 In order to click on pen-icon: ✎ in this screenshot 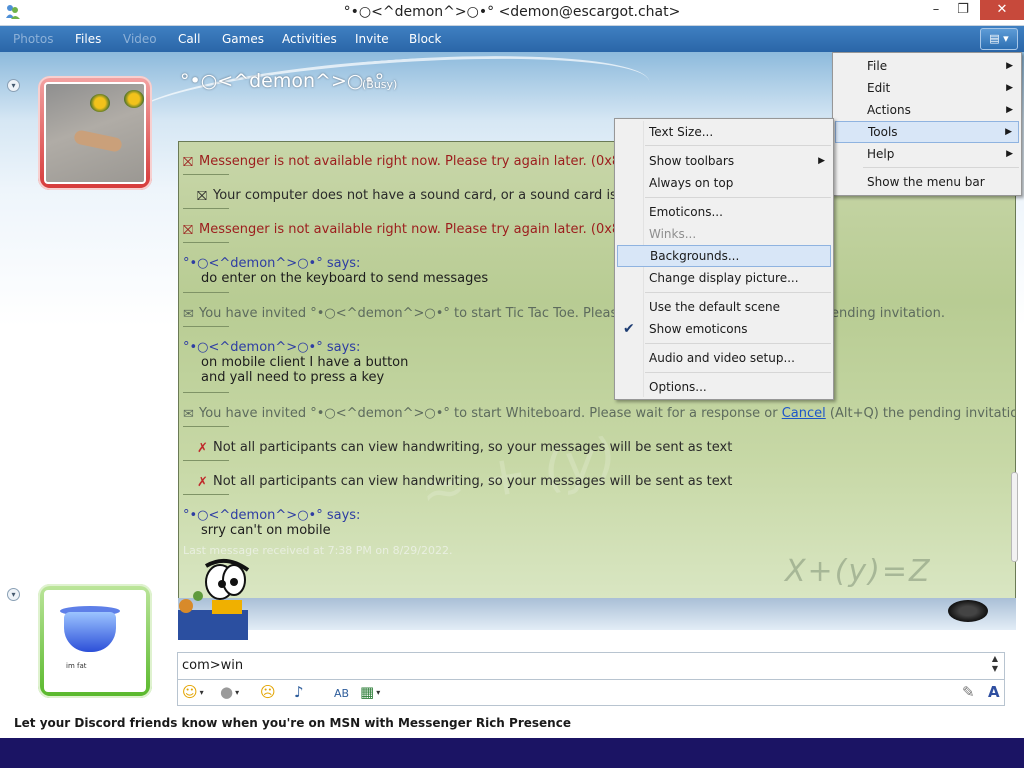, I will do `click(968, 692)`.